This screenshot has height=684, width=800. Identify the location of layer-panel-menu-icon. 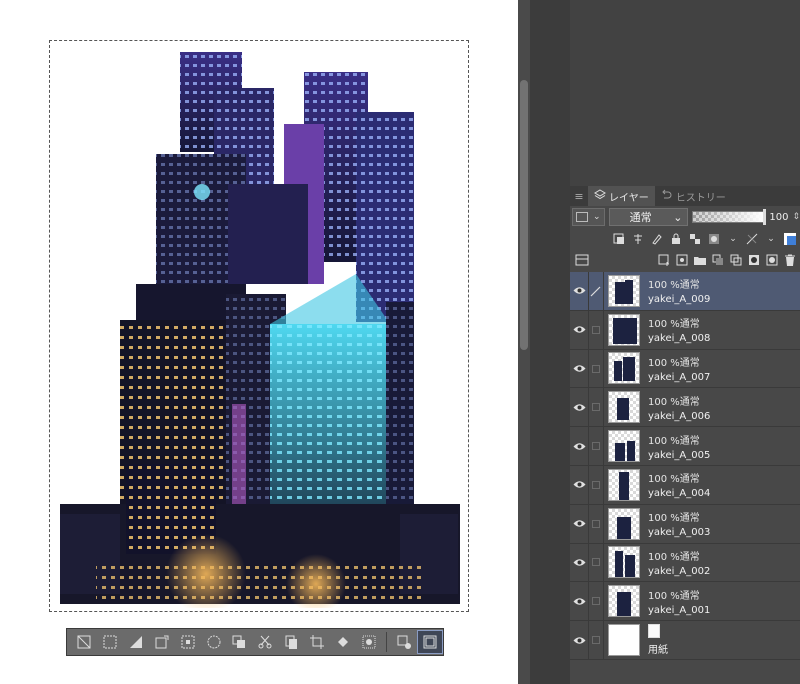
(582, 260).